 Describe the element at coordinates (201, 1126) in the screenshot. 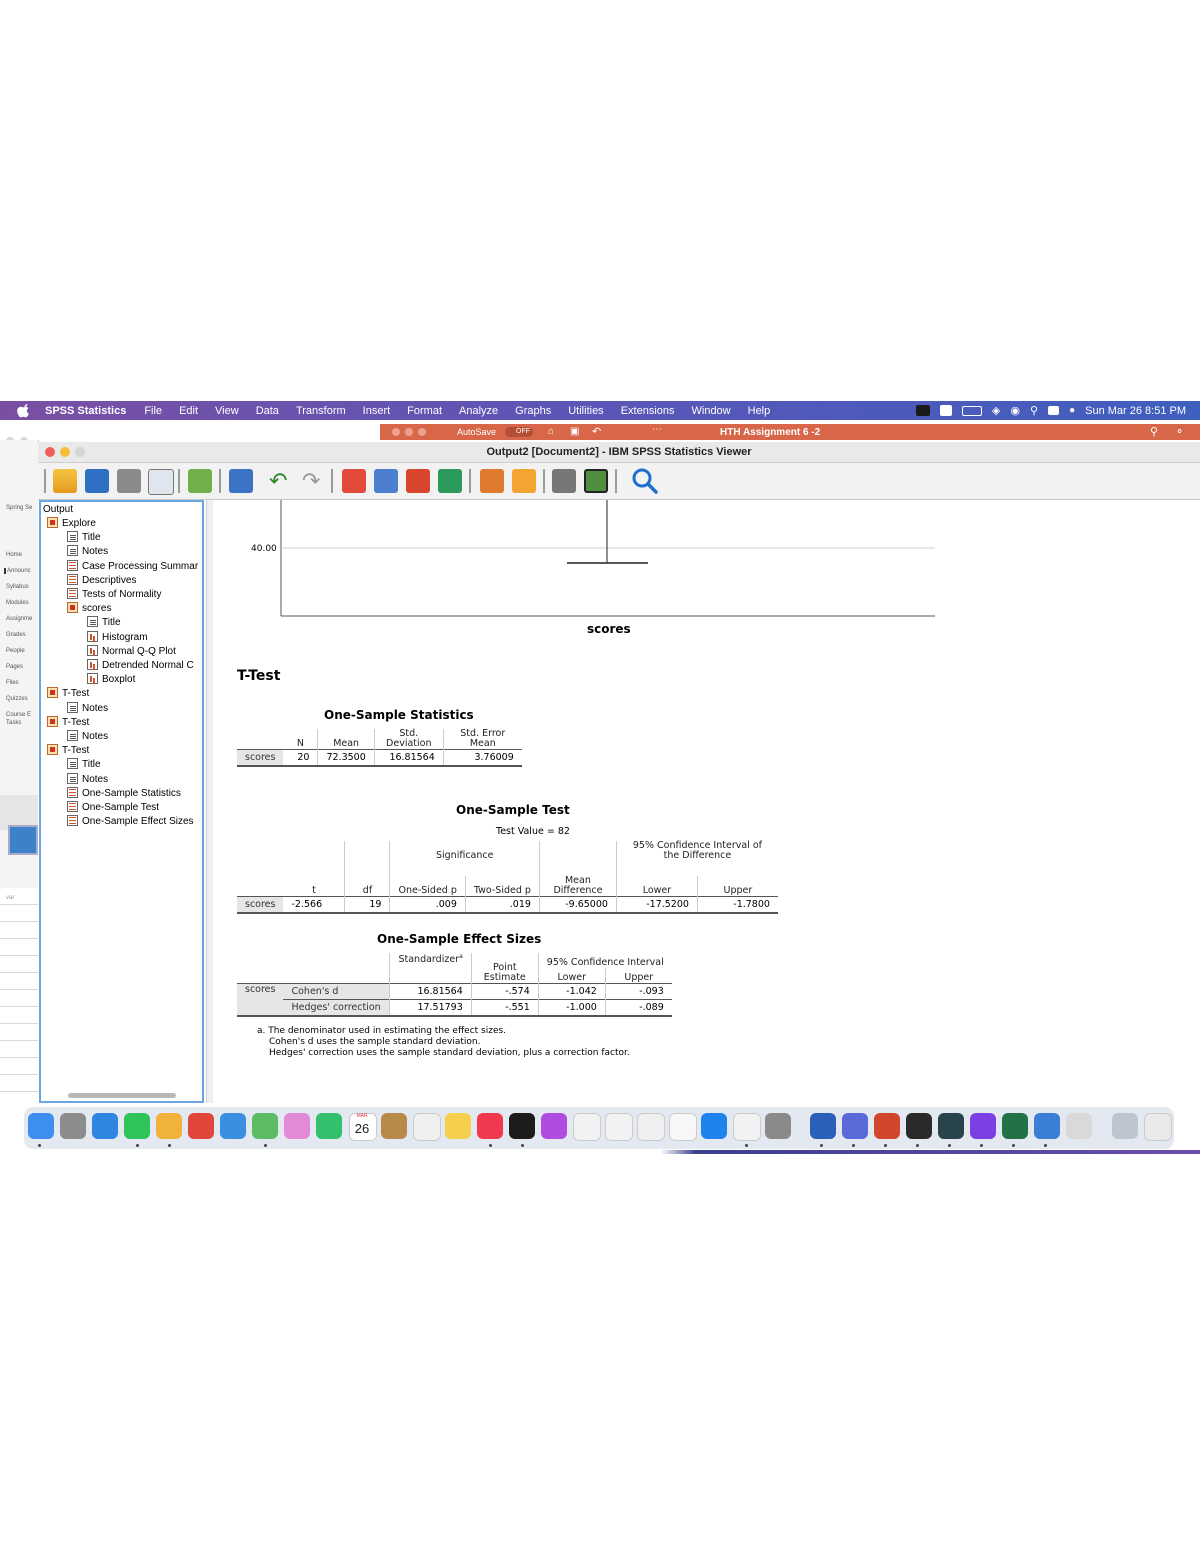

I see `chrome-alt-icon` at that location.